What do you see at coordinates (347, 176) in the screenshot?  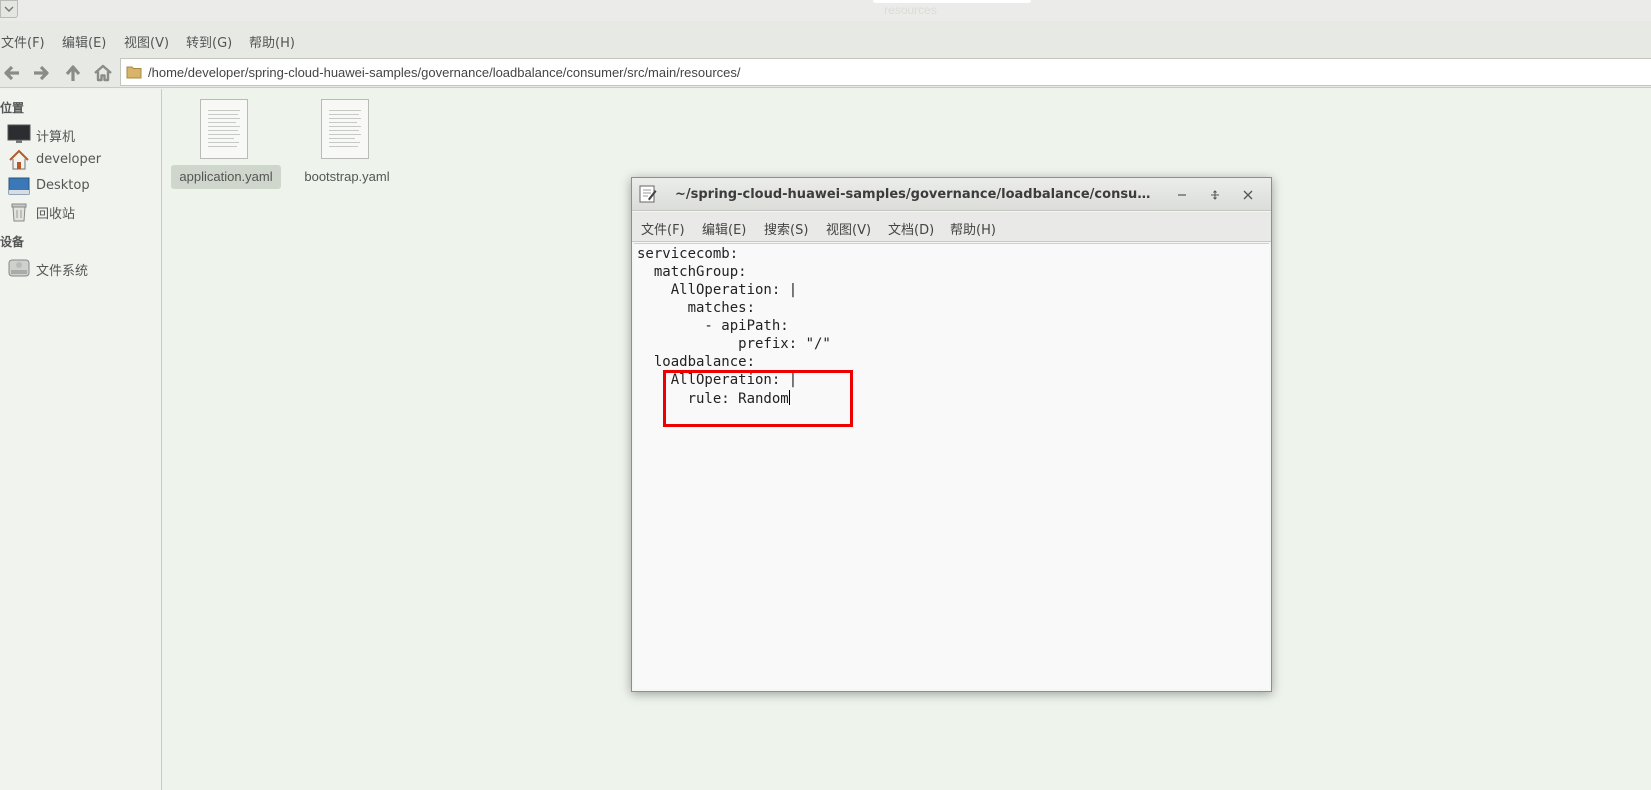 I see `file-name: bootstrap.yaml` at bounding box center [347, 176].